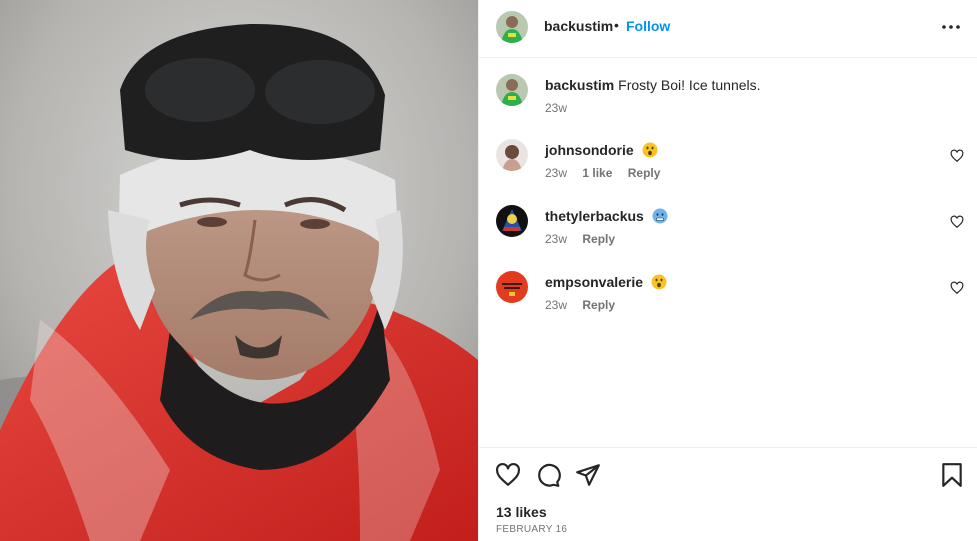 The width and height of the screenshot is (977, 541). Describe the element at coordinates (512, 27) in the screenshot. I see `author-avatar` at that location.